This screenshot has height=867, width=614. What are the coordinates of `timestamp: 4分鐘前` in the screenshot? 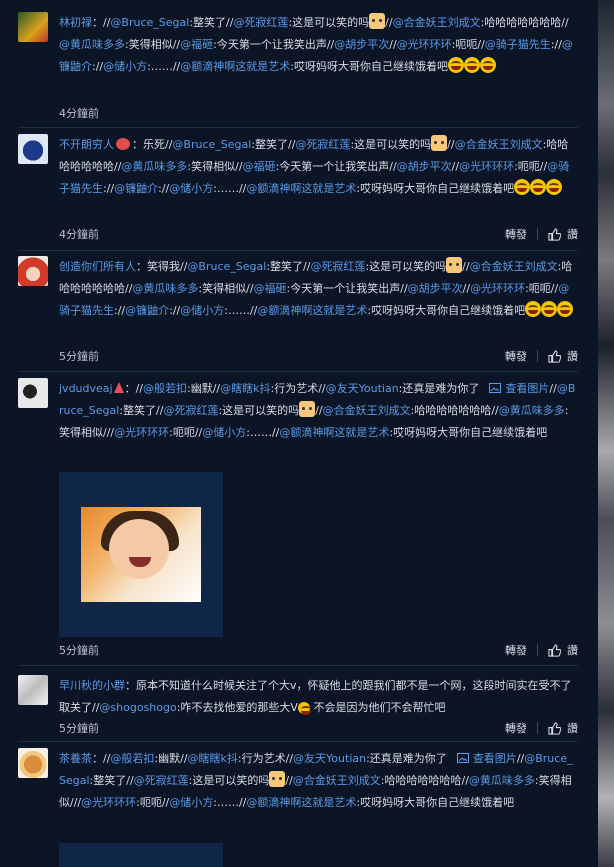 It's located at (79, 113).